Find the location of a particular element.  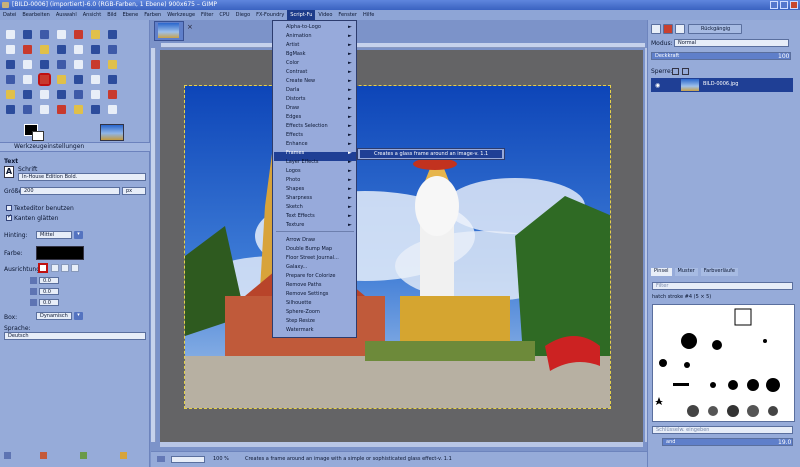

justify-fill-button is located at coordinates (75, 268).